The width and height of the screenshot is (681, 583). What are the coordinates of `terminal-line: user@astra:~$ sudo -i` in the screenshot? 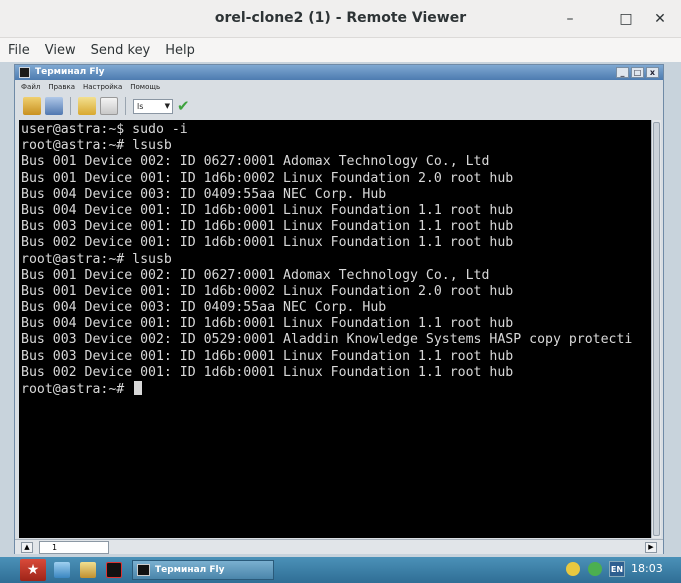 It's located at (104, 129).